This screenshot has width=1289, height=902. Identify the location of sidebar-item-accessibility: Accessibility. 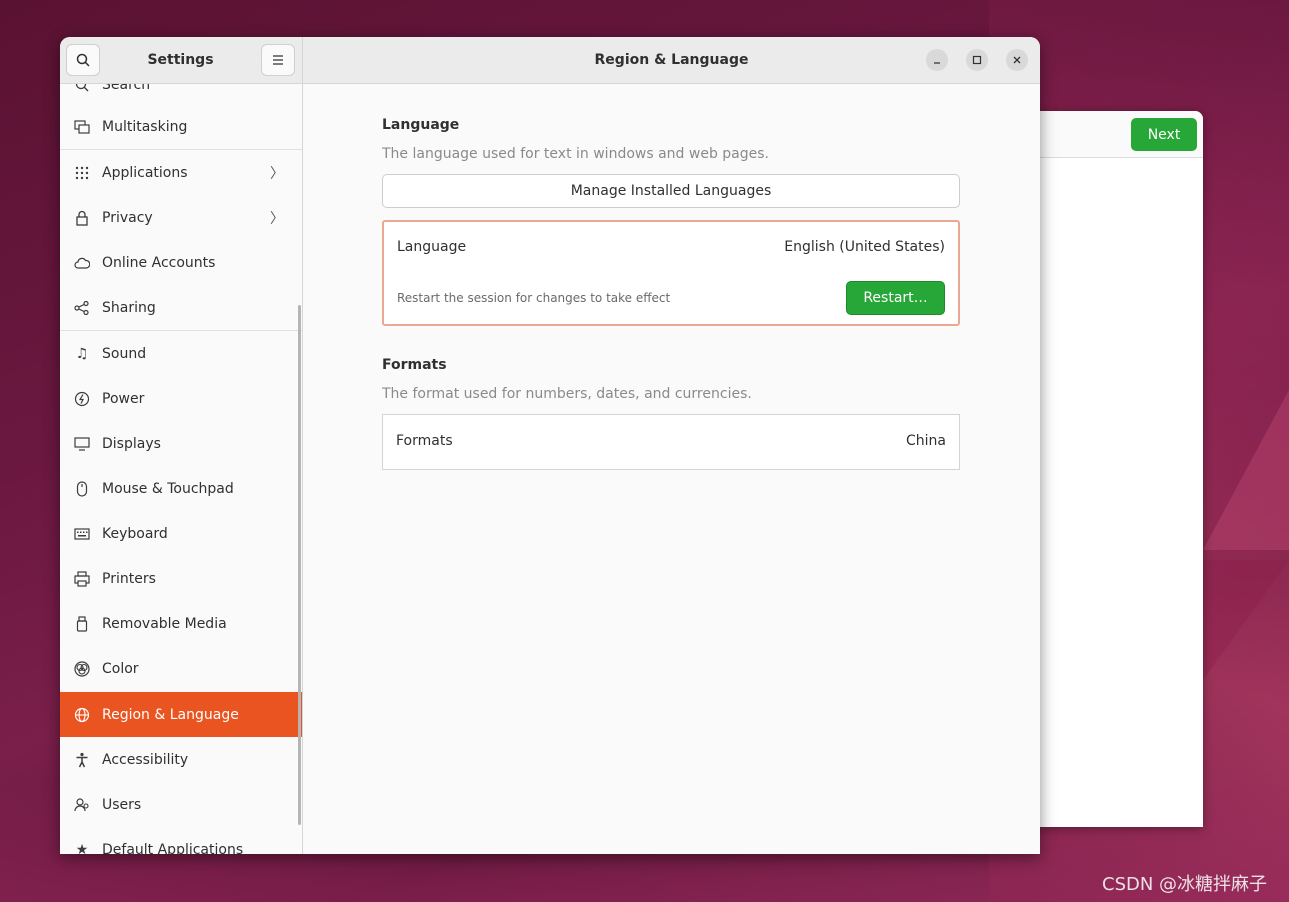
(181, 759).